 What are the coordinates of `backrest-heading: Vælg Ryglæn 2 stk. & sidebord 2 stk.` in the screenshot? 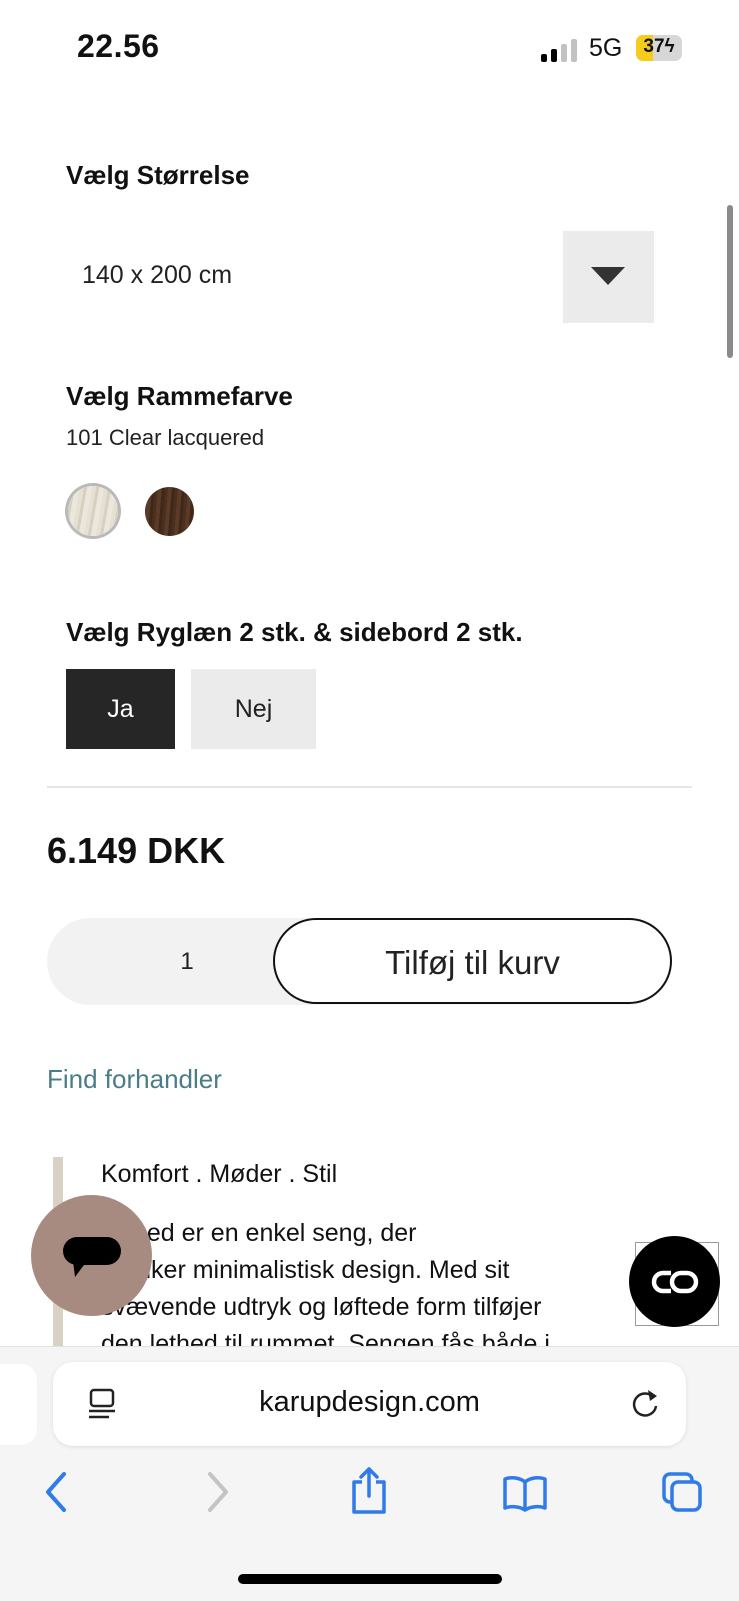 It's located at (294, 632).